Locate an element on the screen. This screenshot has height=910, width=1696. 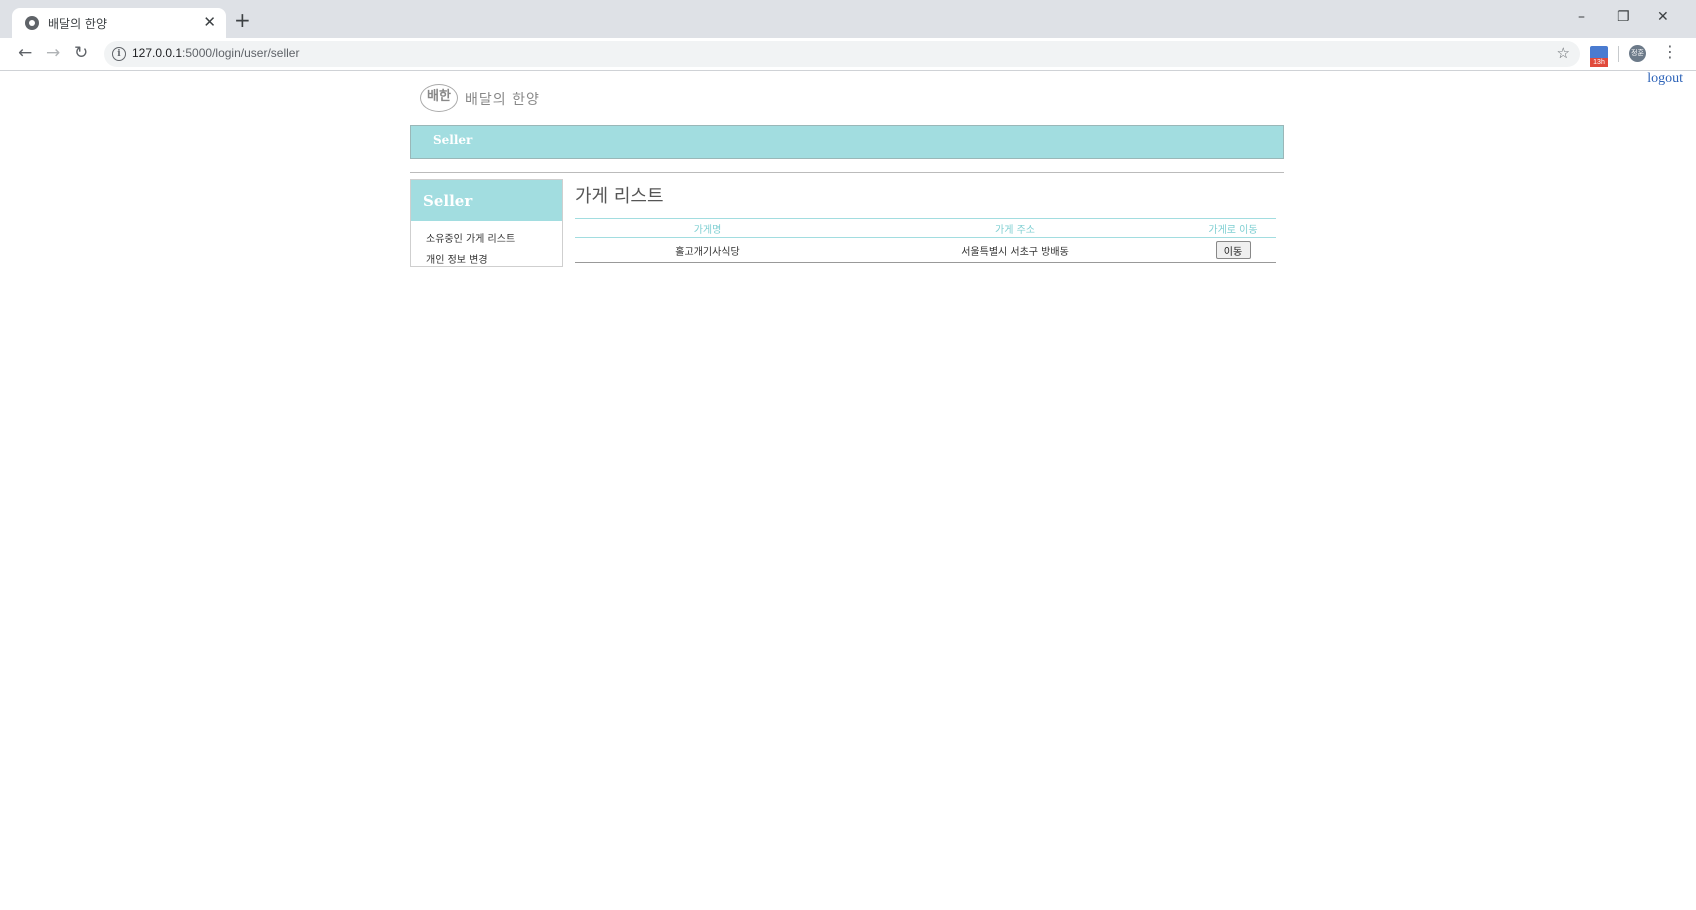
sidebar-item-edit-profile: 개인 정보 변경 is located at coordinates (457, 258).